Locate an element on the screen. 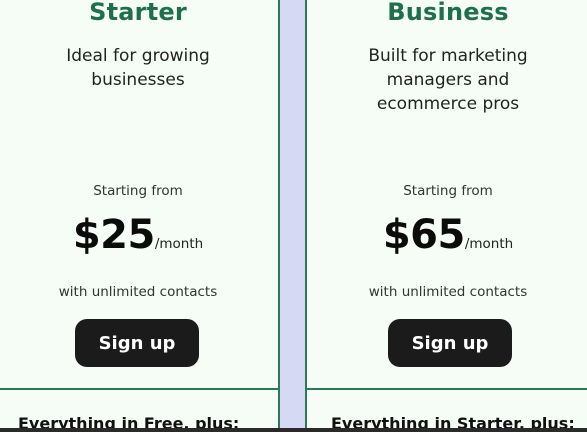  plan-price: $65 is located at coordinates (424, 235).